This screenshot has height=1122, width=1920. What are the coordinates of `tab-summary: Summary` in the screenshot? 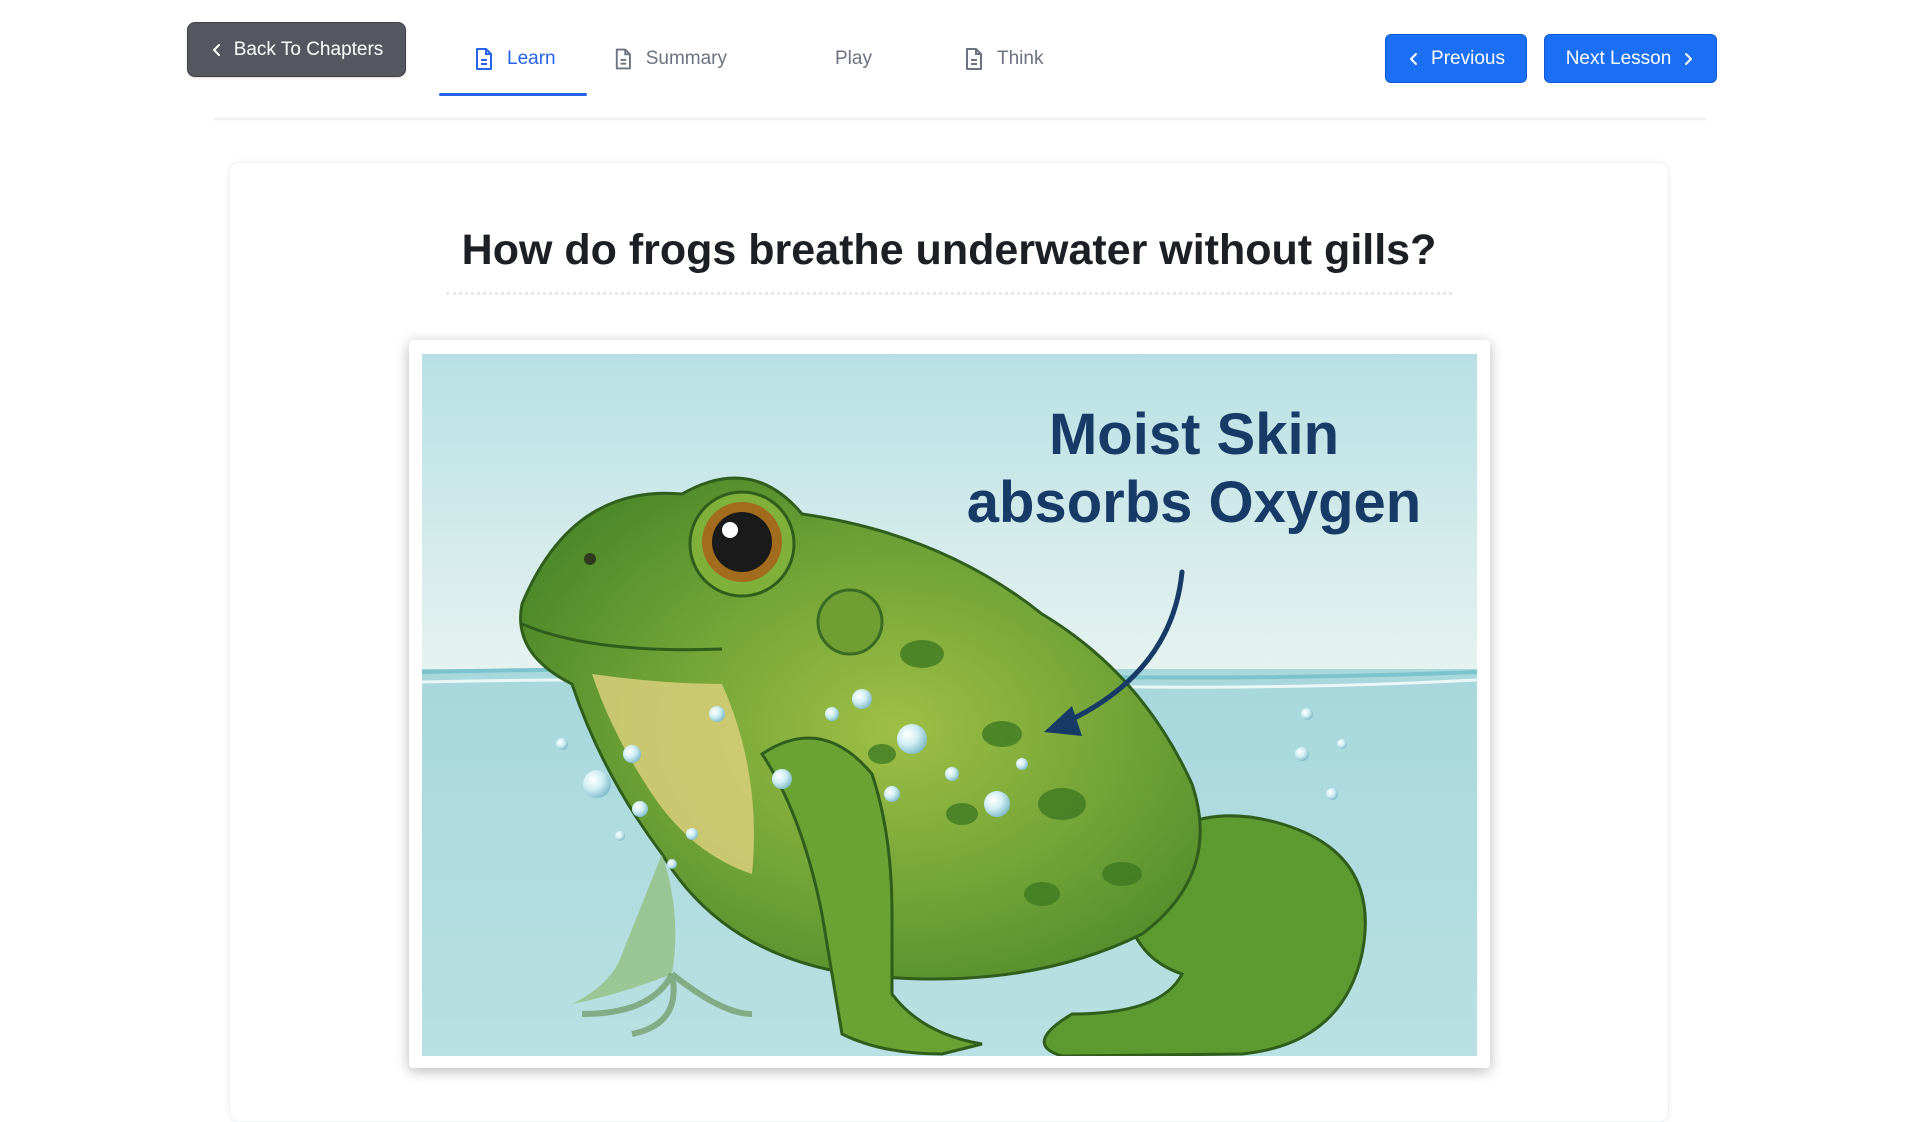 It's located at (674, 59).